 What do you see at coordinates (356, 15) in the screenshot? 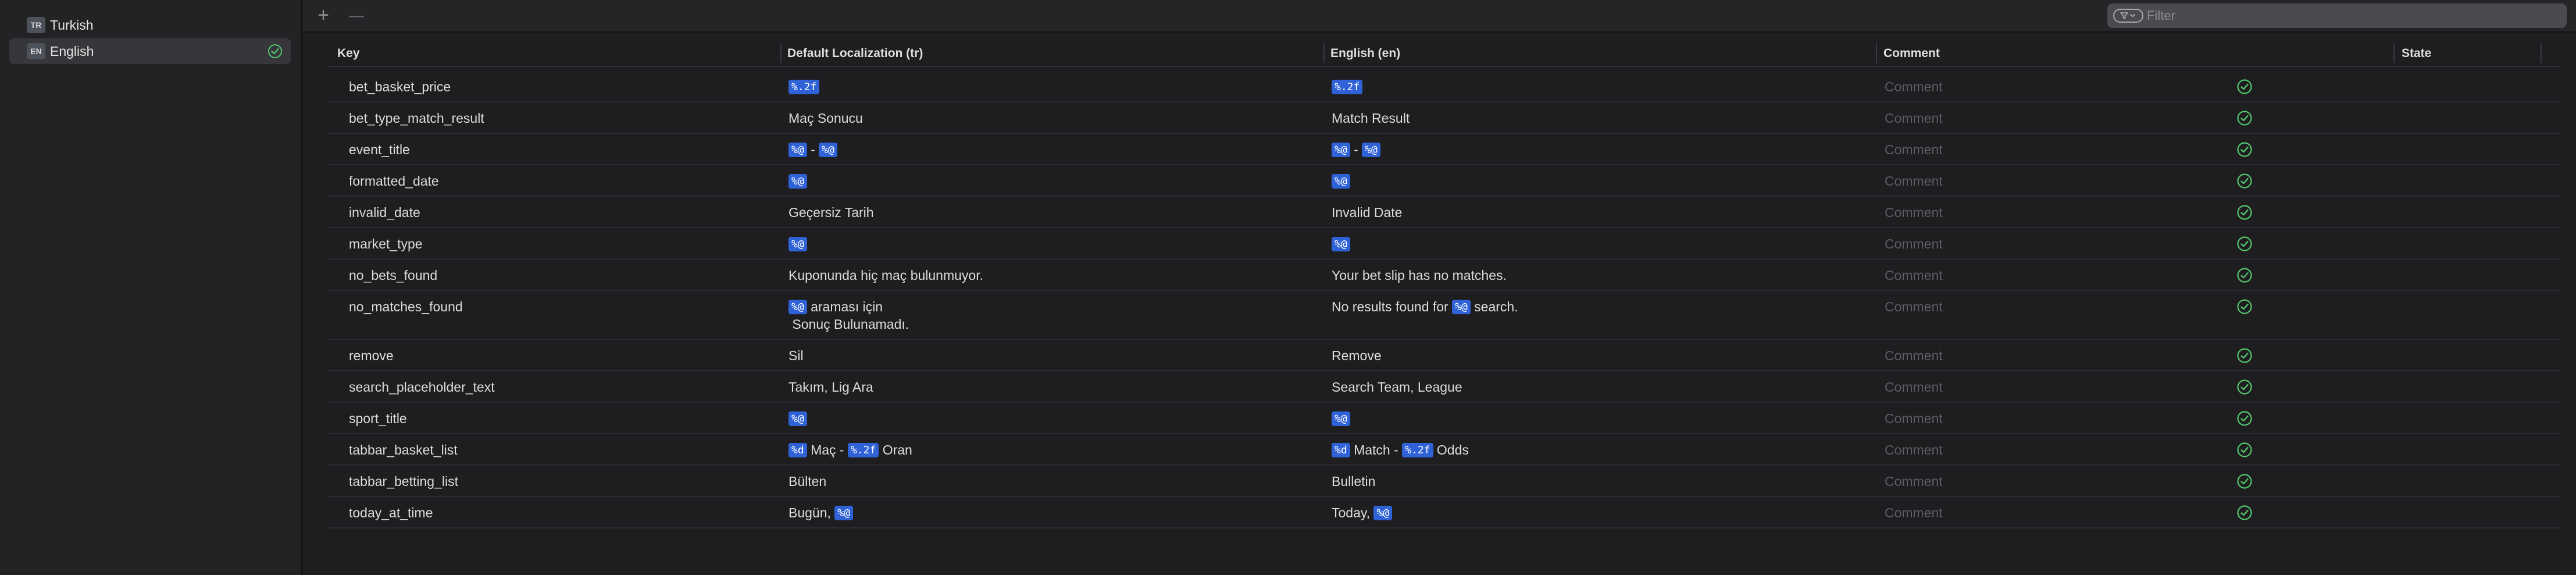
I see `remove-button: —` at bounding box center [356, 15].